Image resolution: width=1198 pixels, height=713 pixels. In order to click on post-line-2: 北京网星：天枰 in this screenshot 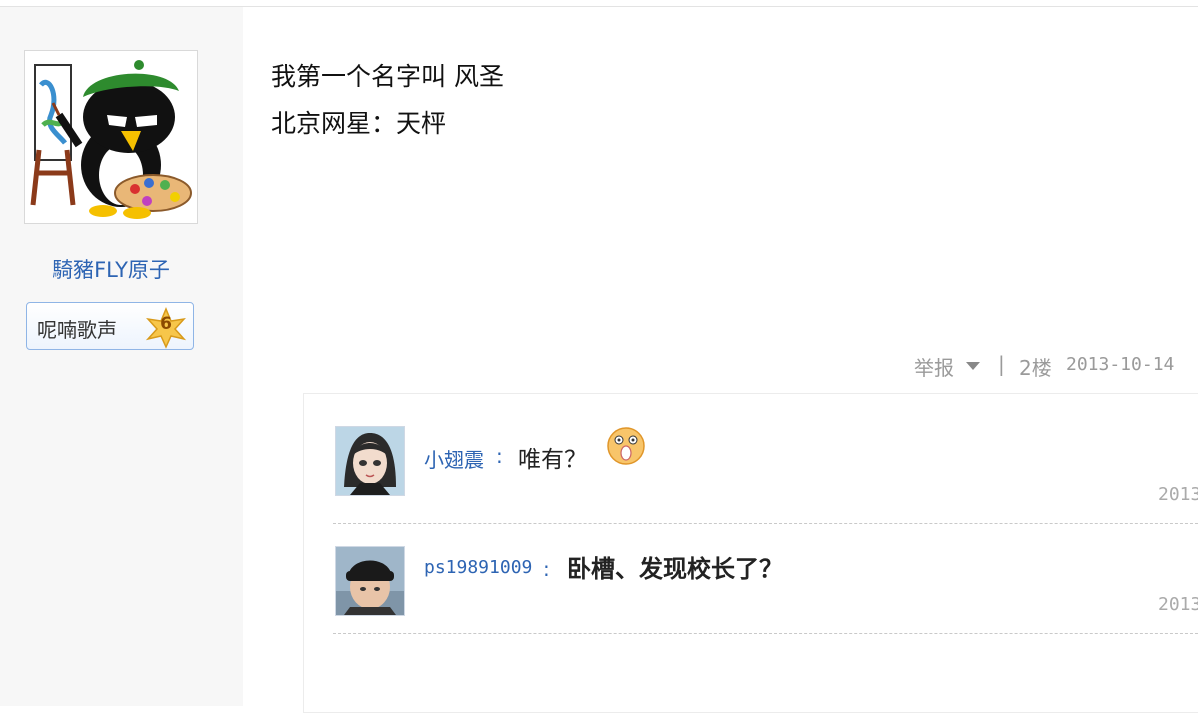, I will do `click(359, 123)`.